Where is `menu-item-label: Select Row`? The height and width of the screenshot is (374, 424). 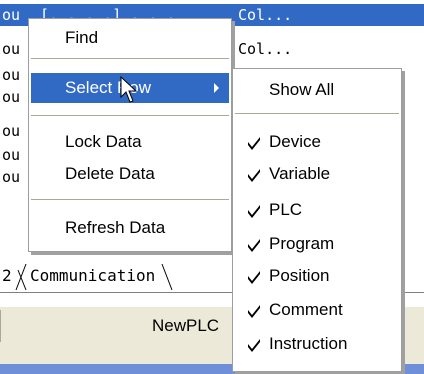
menu-item-label: Select Row is located at coordinates (108, 87).